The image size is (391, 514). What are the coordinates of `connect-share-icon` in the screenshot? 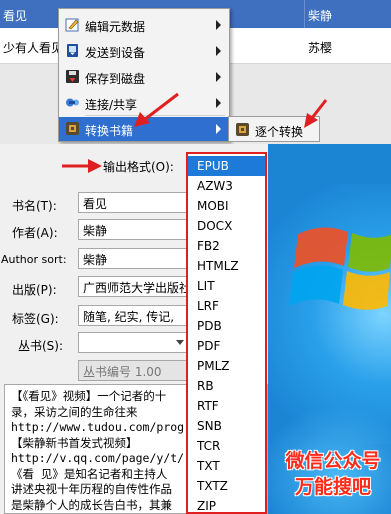 It's located at (72, 102).